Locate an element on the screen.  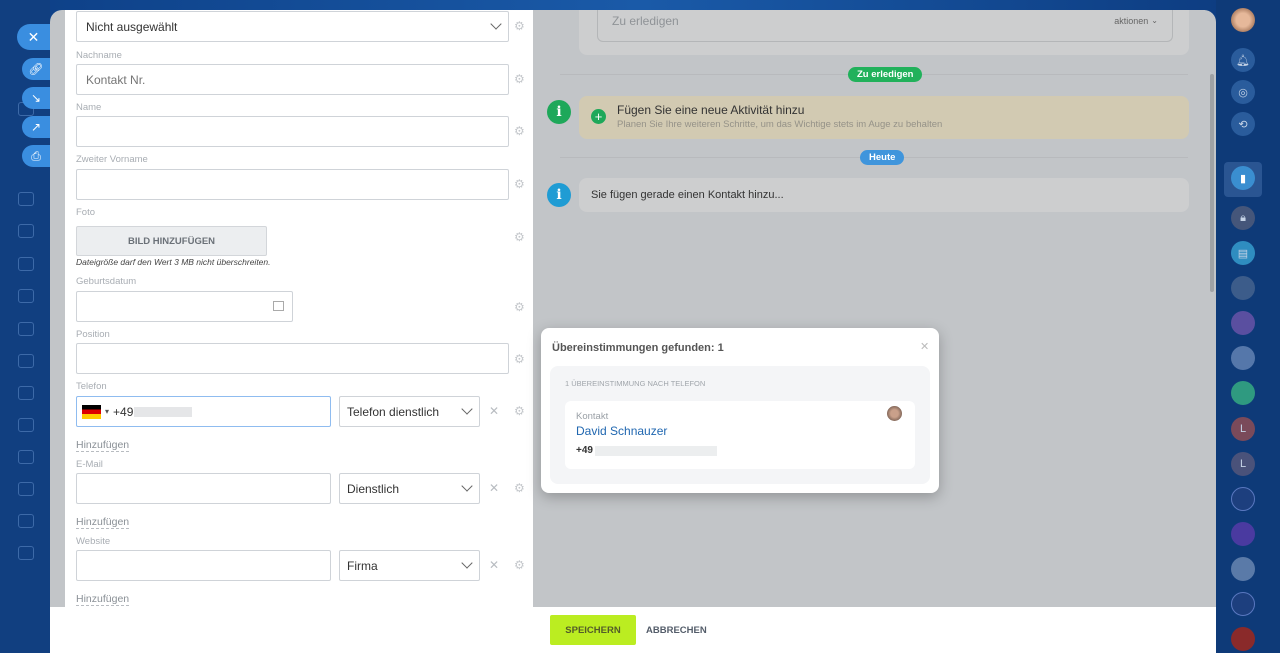
germany-flag-icon is located at coordinates (91, 411).